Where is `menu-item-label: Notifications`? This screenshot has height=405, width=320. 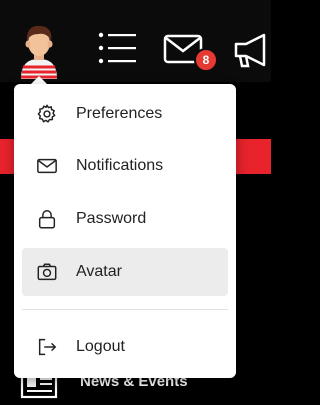 menu-item-label: Notifications is located at coordinates (120, 165).